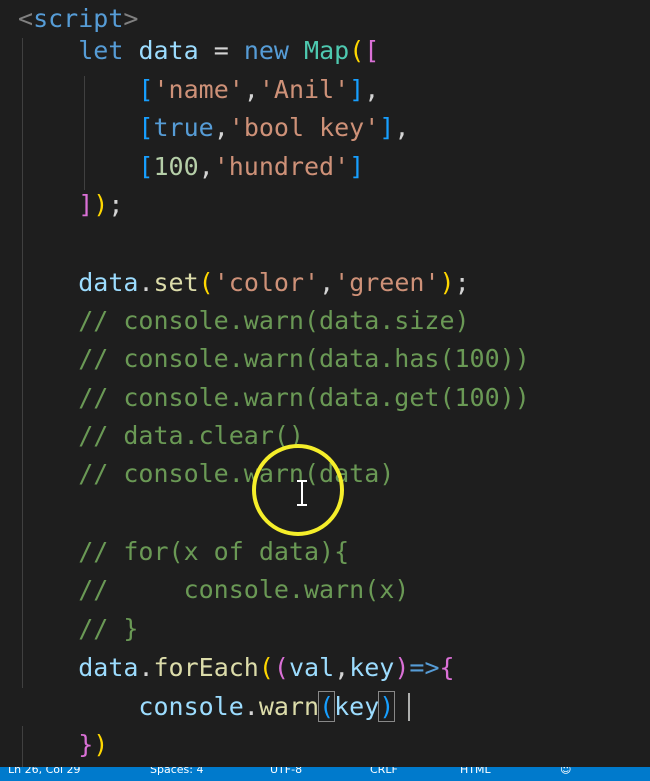  What do you see at coordinates (302, 493) in the screenshot?
I see `ibeam-cursor-icon` at bounding box center [302, 493].